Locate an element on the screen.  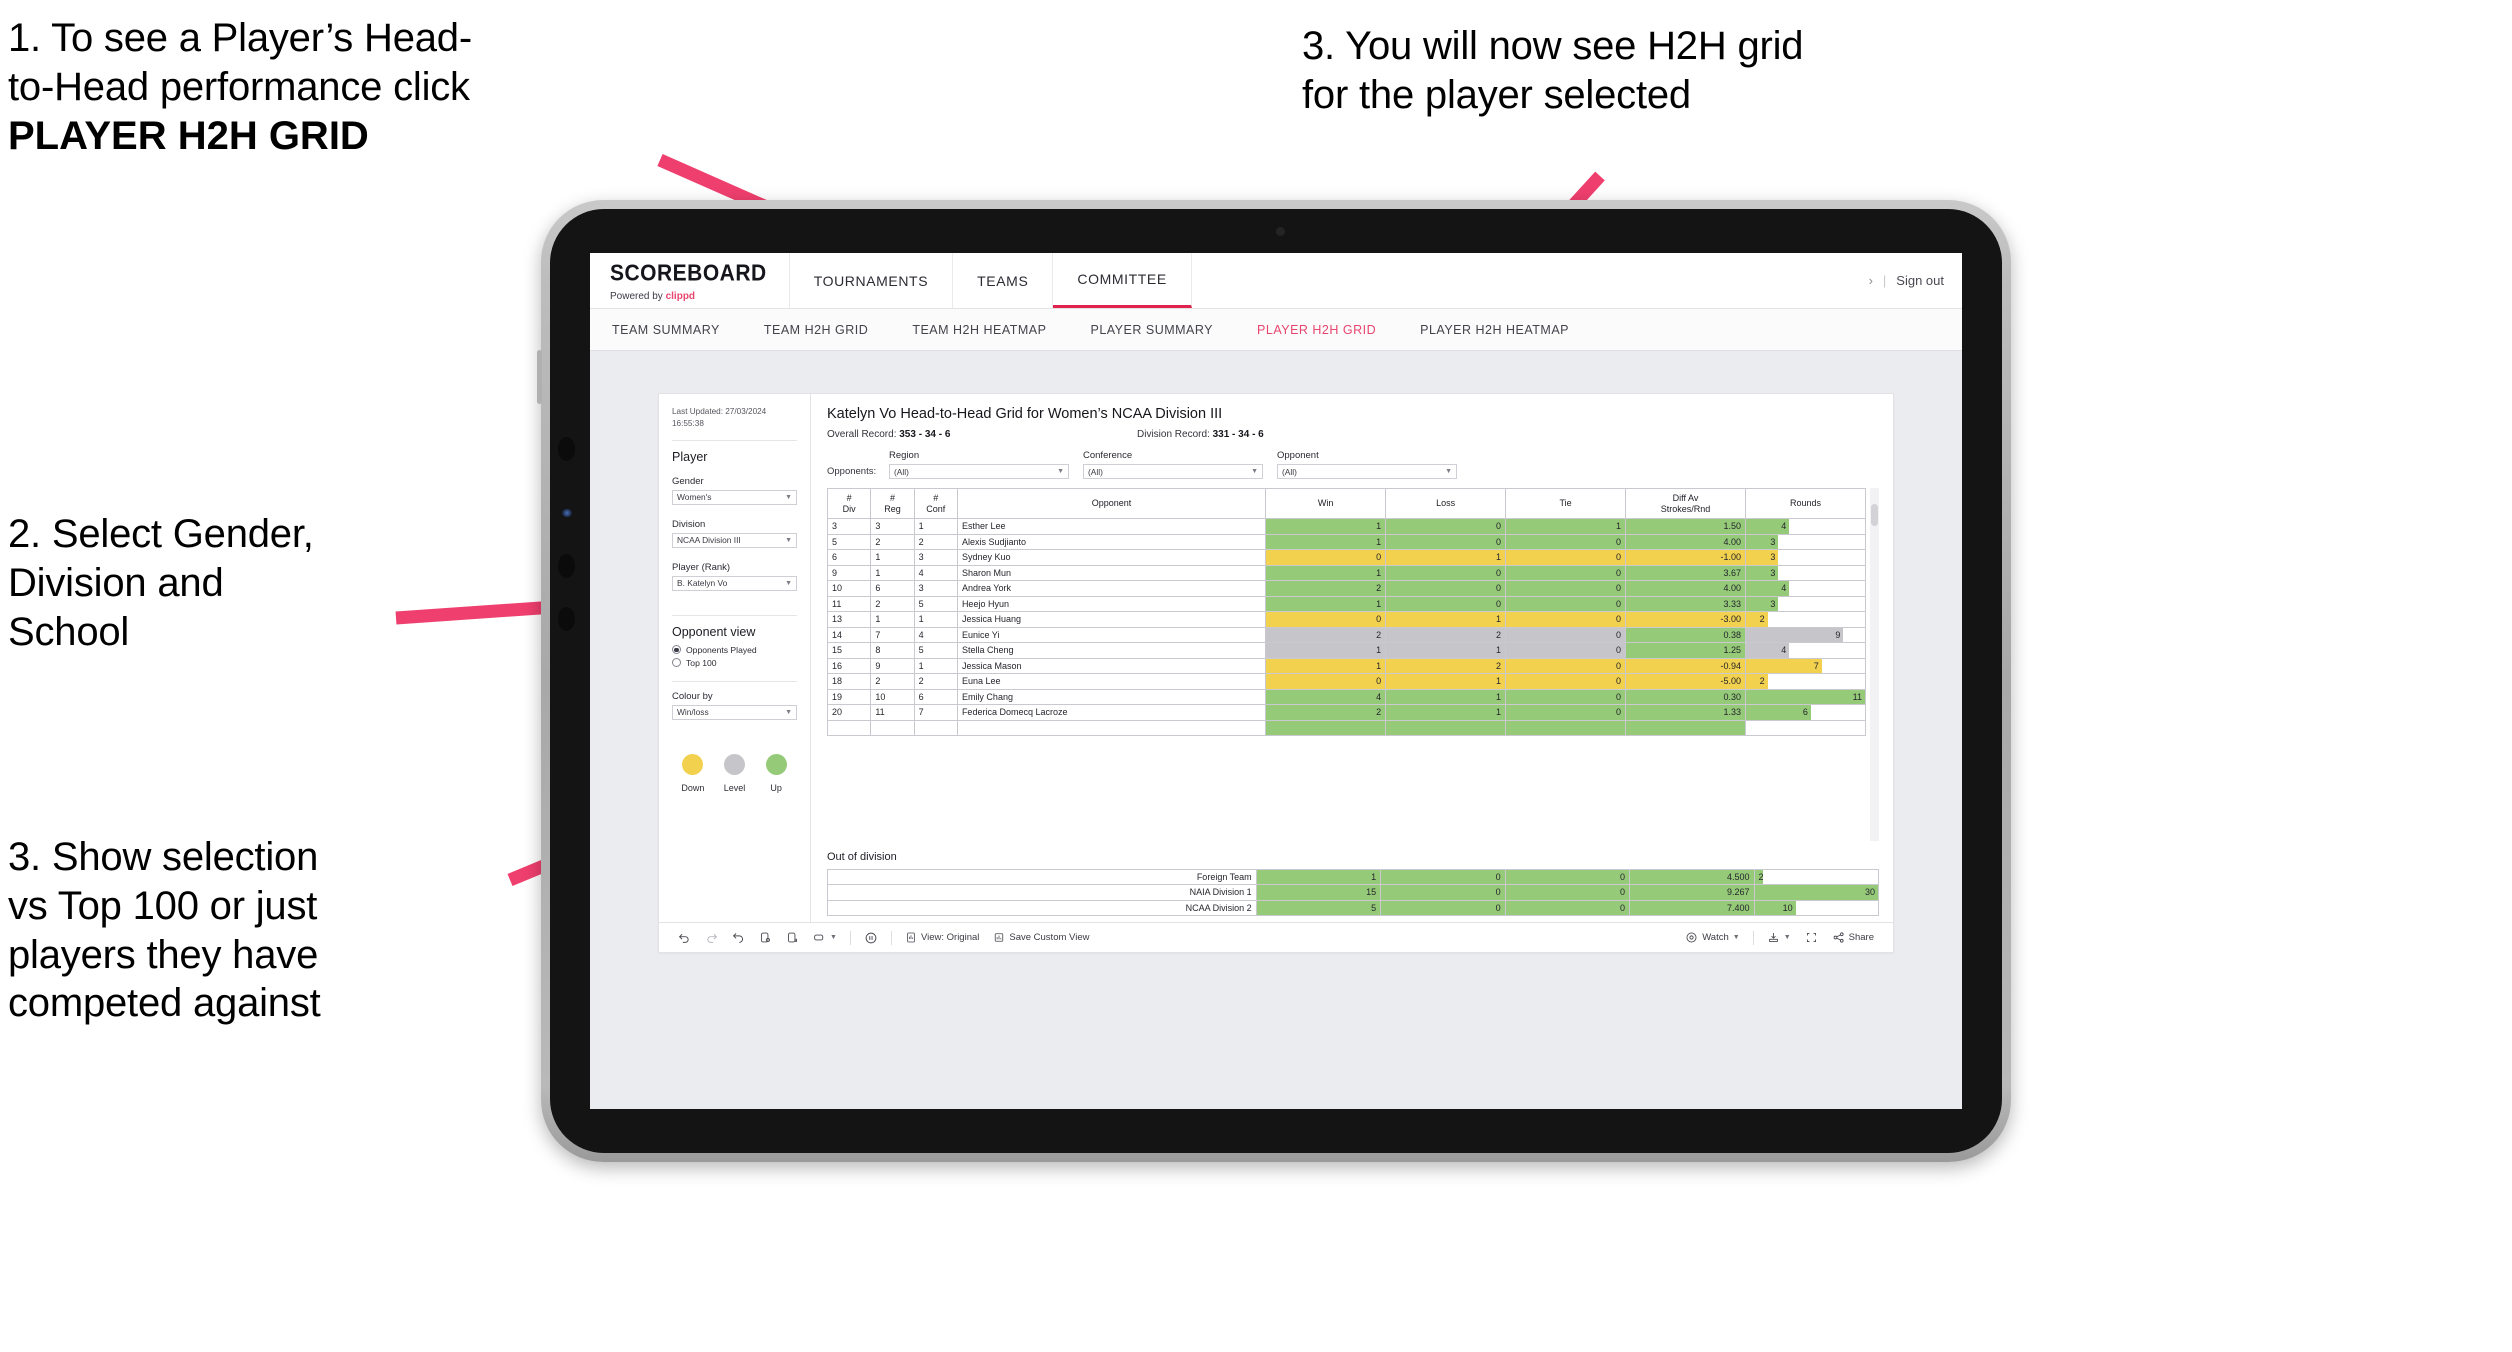
table-row: 19 10 6 Emily Chang 4 1 0 0.30 11 is located at coordinates (1346, 696).